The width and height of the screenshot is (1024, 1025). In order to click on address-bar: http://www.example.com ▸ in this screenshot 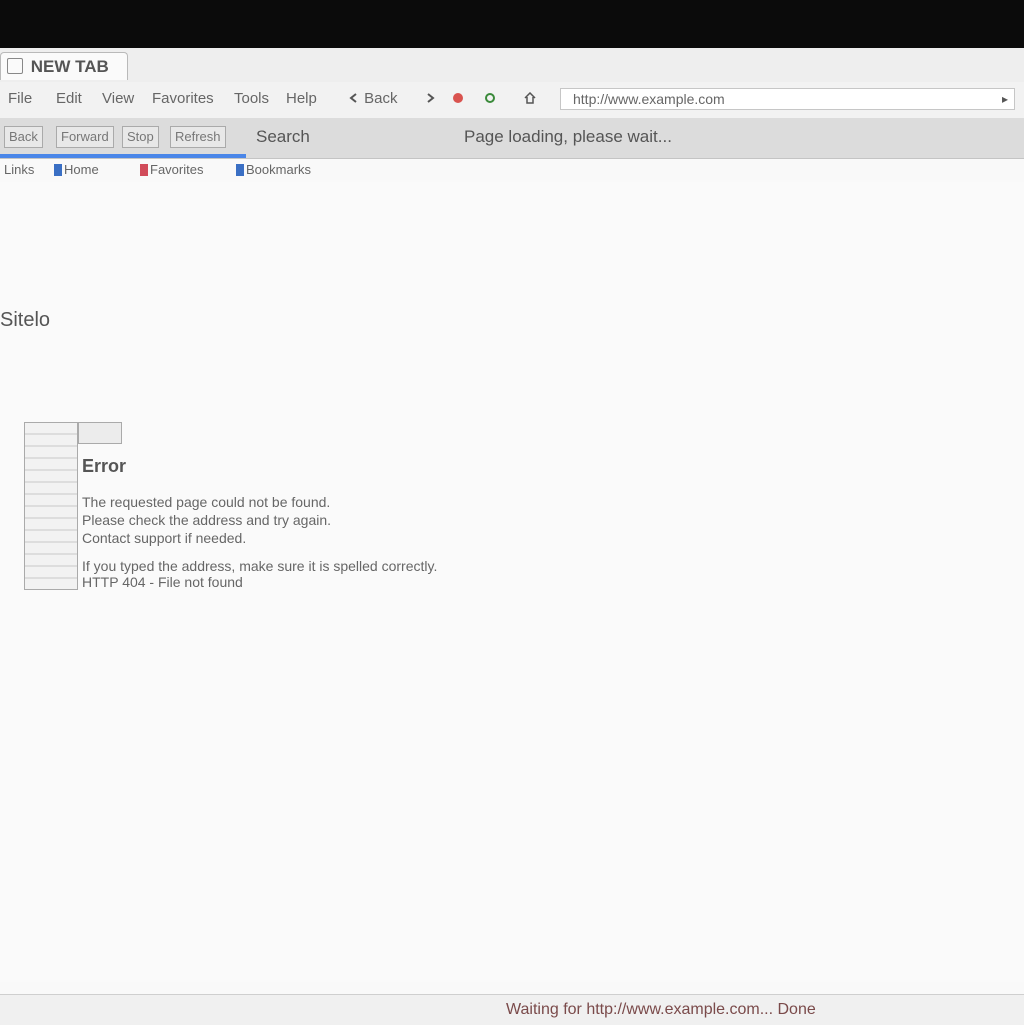, I will do `click(787, 99)`.